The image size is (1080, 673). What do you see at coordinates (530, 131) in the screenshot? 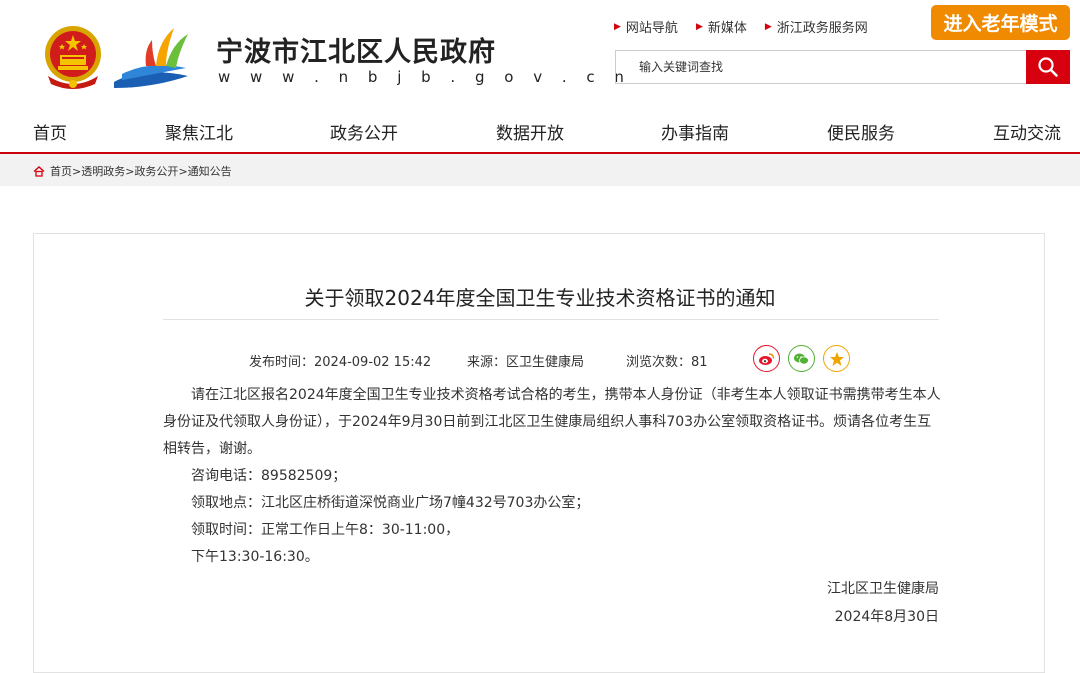
I see `nav-open-data: 数据开放` at bounding box center [530, 131].